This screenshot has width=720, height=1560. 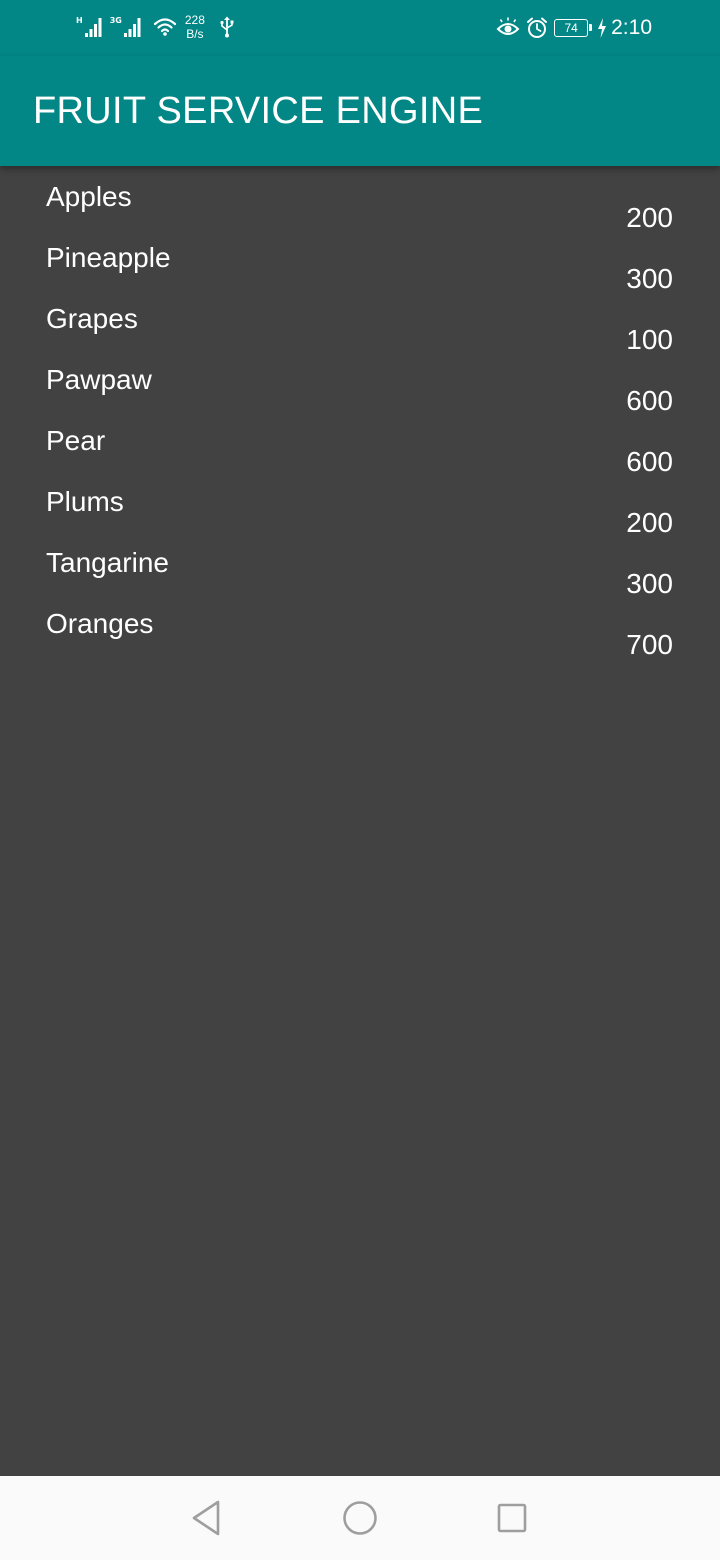 What do you see at coordinates (100, 623) in the screenshot?
I see `fruit-name: Oranges` at bounding box center [100, 623].